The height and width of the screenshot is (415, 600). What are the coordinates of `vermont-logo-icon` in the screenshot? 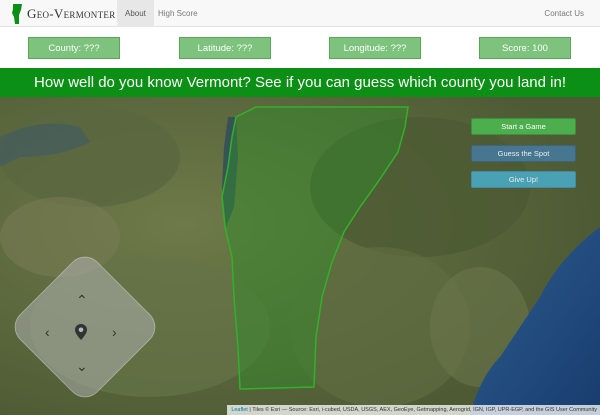 It's located at (17, 13).